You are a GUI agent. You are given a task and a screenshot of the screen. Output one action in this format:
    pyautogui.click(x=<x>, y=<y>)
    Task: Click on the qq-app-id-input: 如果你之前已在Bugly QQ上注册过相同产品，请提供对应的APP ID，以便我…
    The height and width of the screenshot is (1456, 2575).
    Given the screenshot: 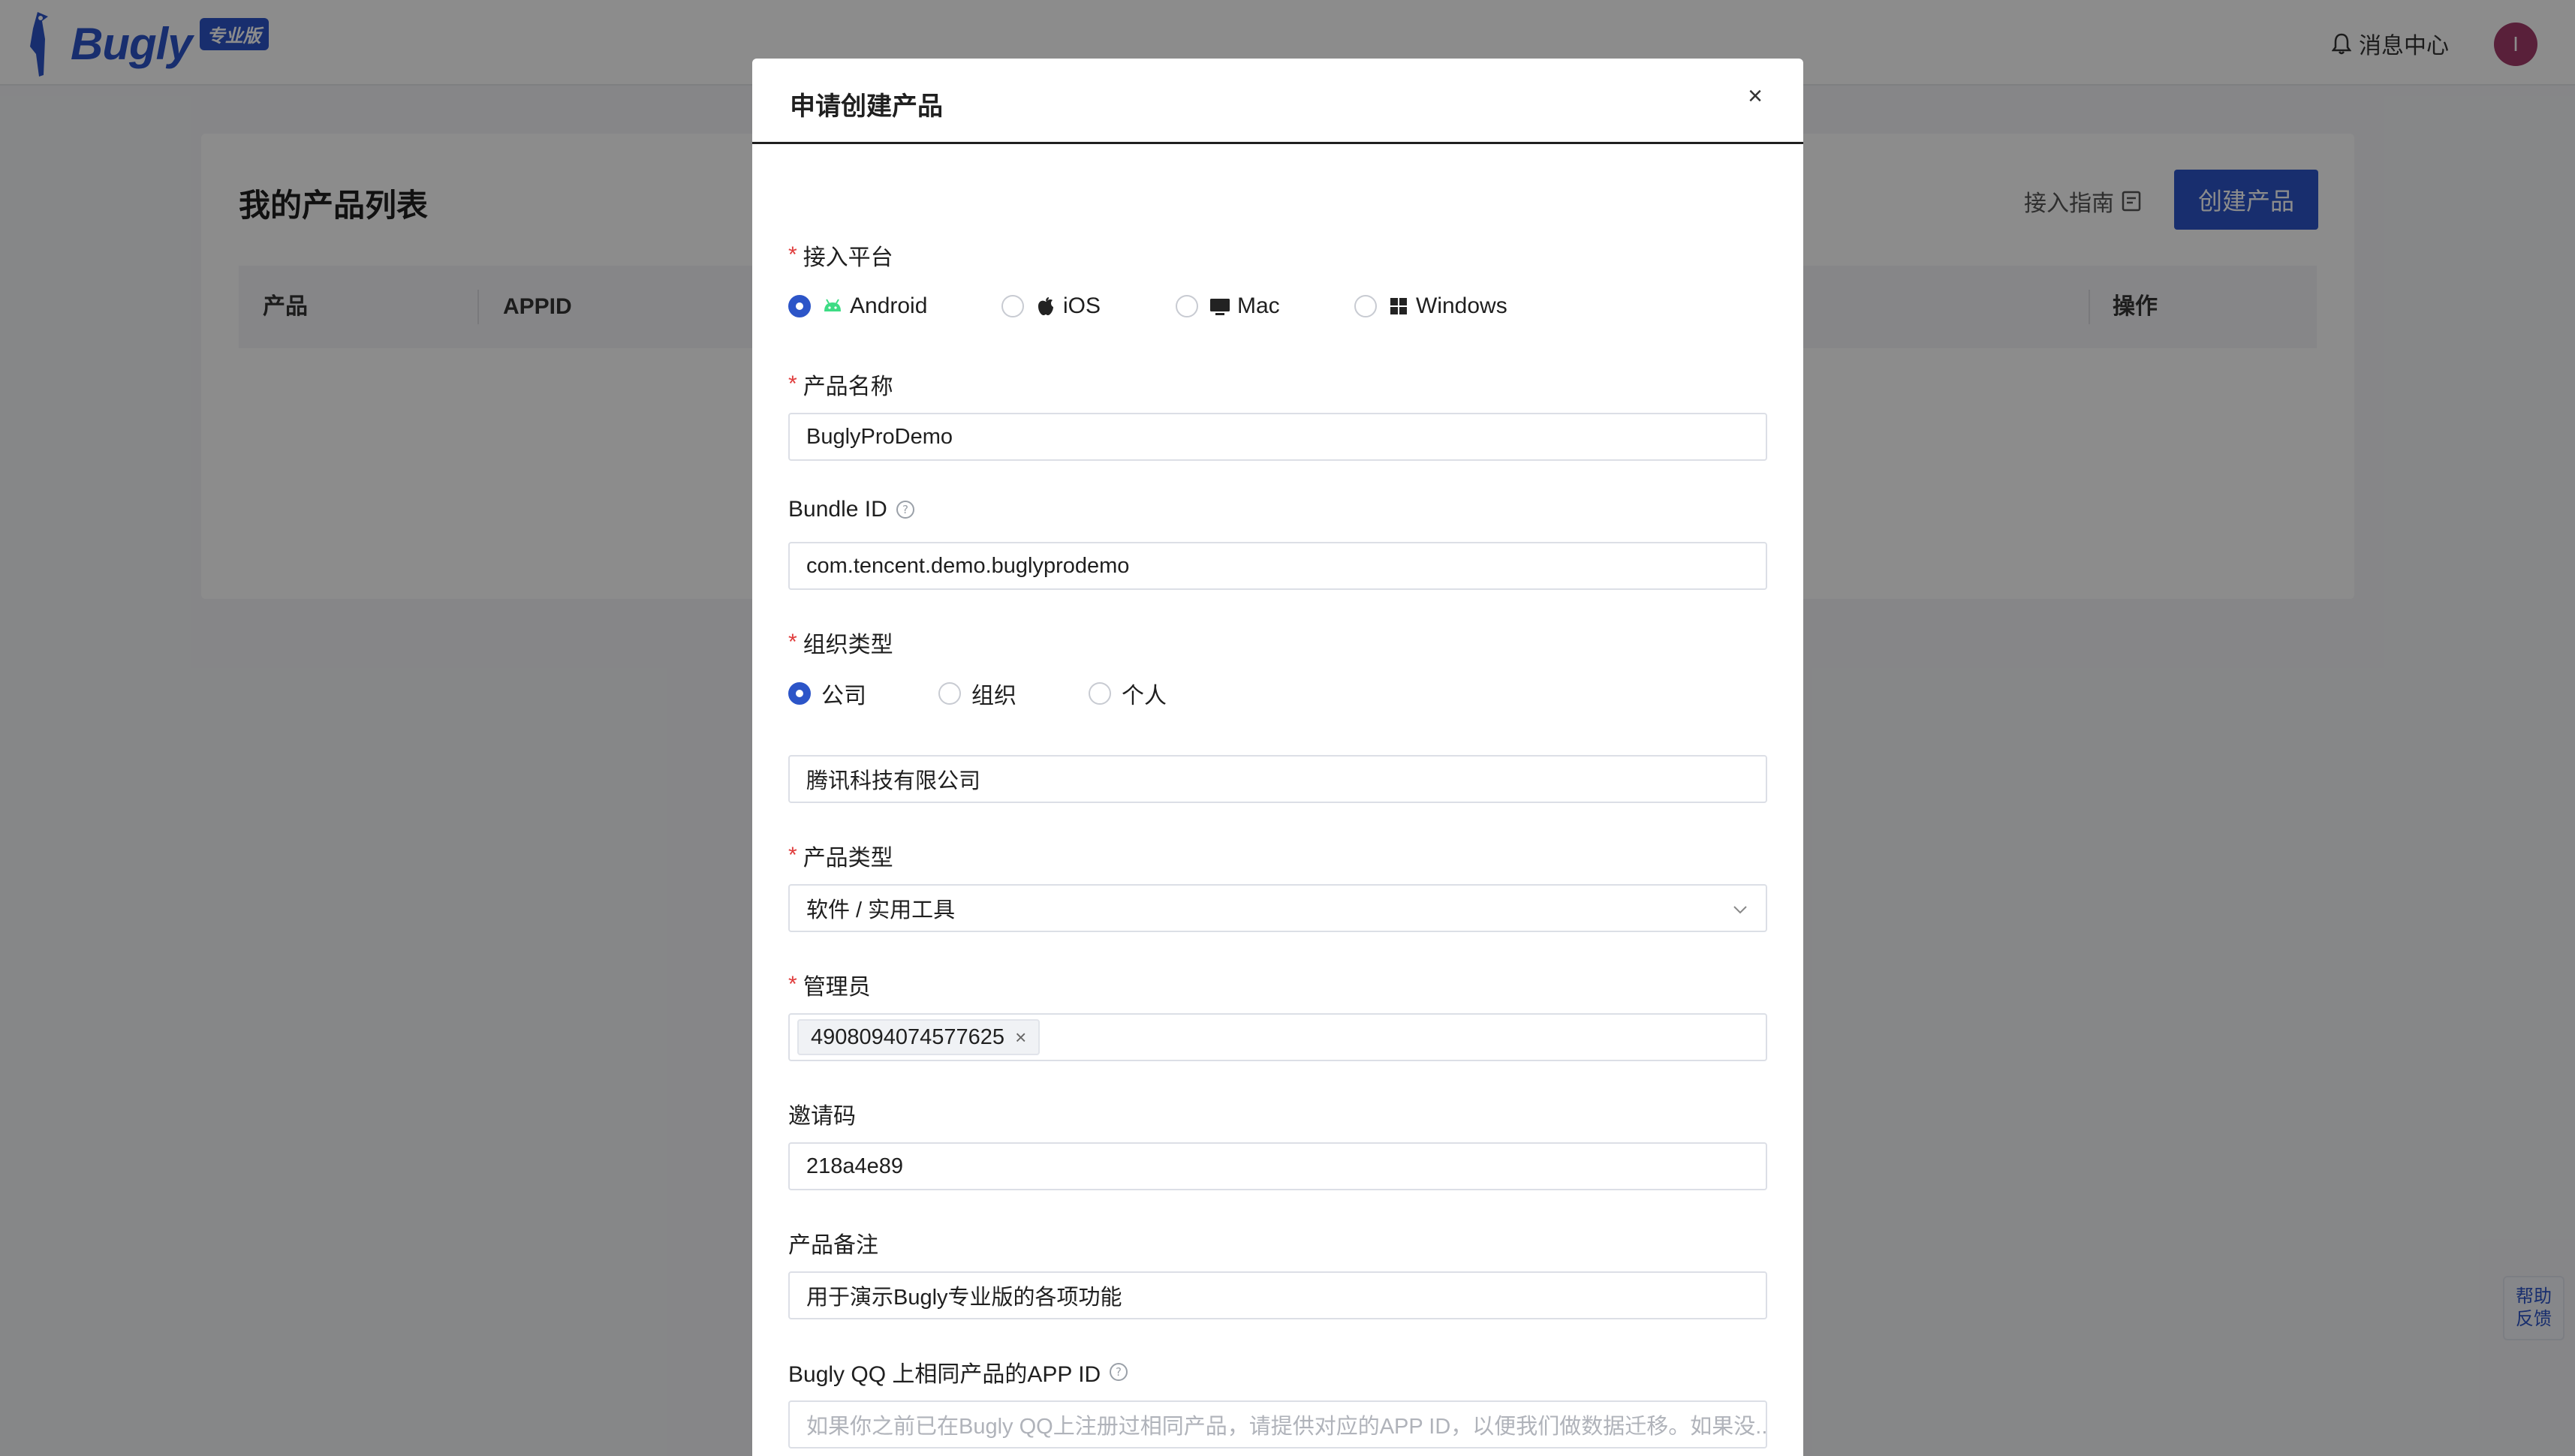 What is the action you would take?
    pyautogui.click(x=1277, y=1424)
    